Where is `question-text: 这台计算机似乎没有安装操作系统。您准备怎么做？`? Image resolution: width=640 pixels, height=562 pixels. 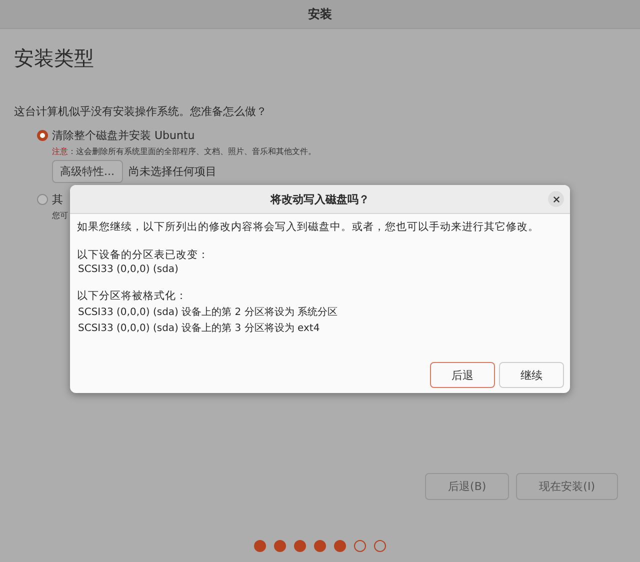 question-text: 这台计算机似乎没有安装操作系统。您准备怎么做？ is located at coordinates (140, 111).